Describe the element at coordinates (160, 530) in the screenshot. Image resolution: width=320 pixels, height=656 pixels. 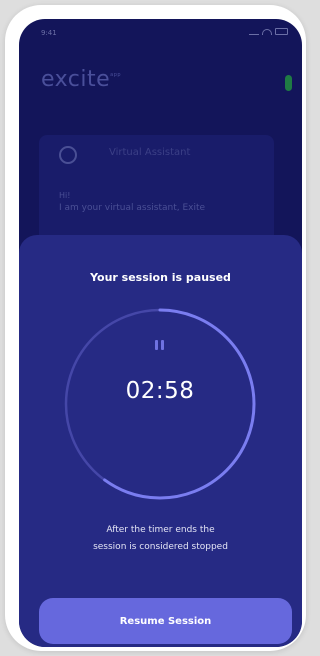
I see `timer-note-line-1: After the timer ends the` at that location.